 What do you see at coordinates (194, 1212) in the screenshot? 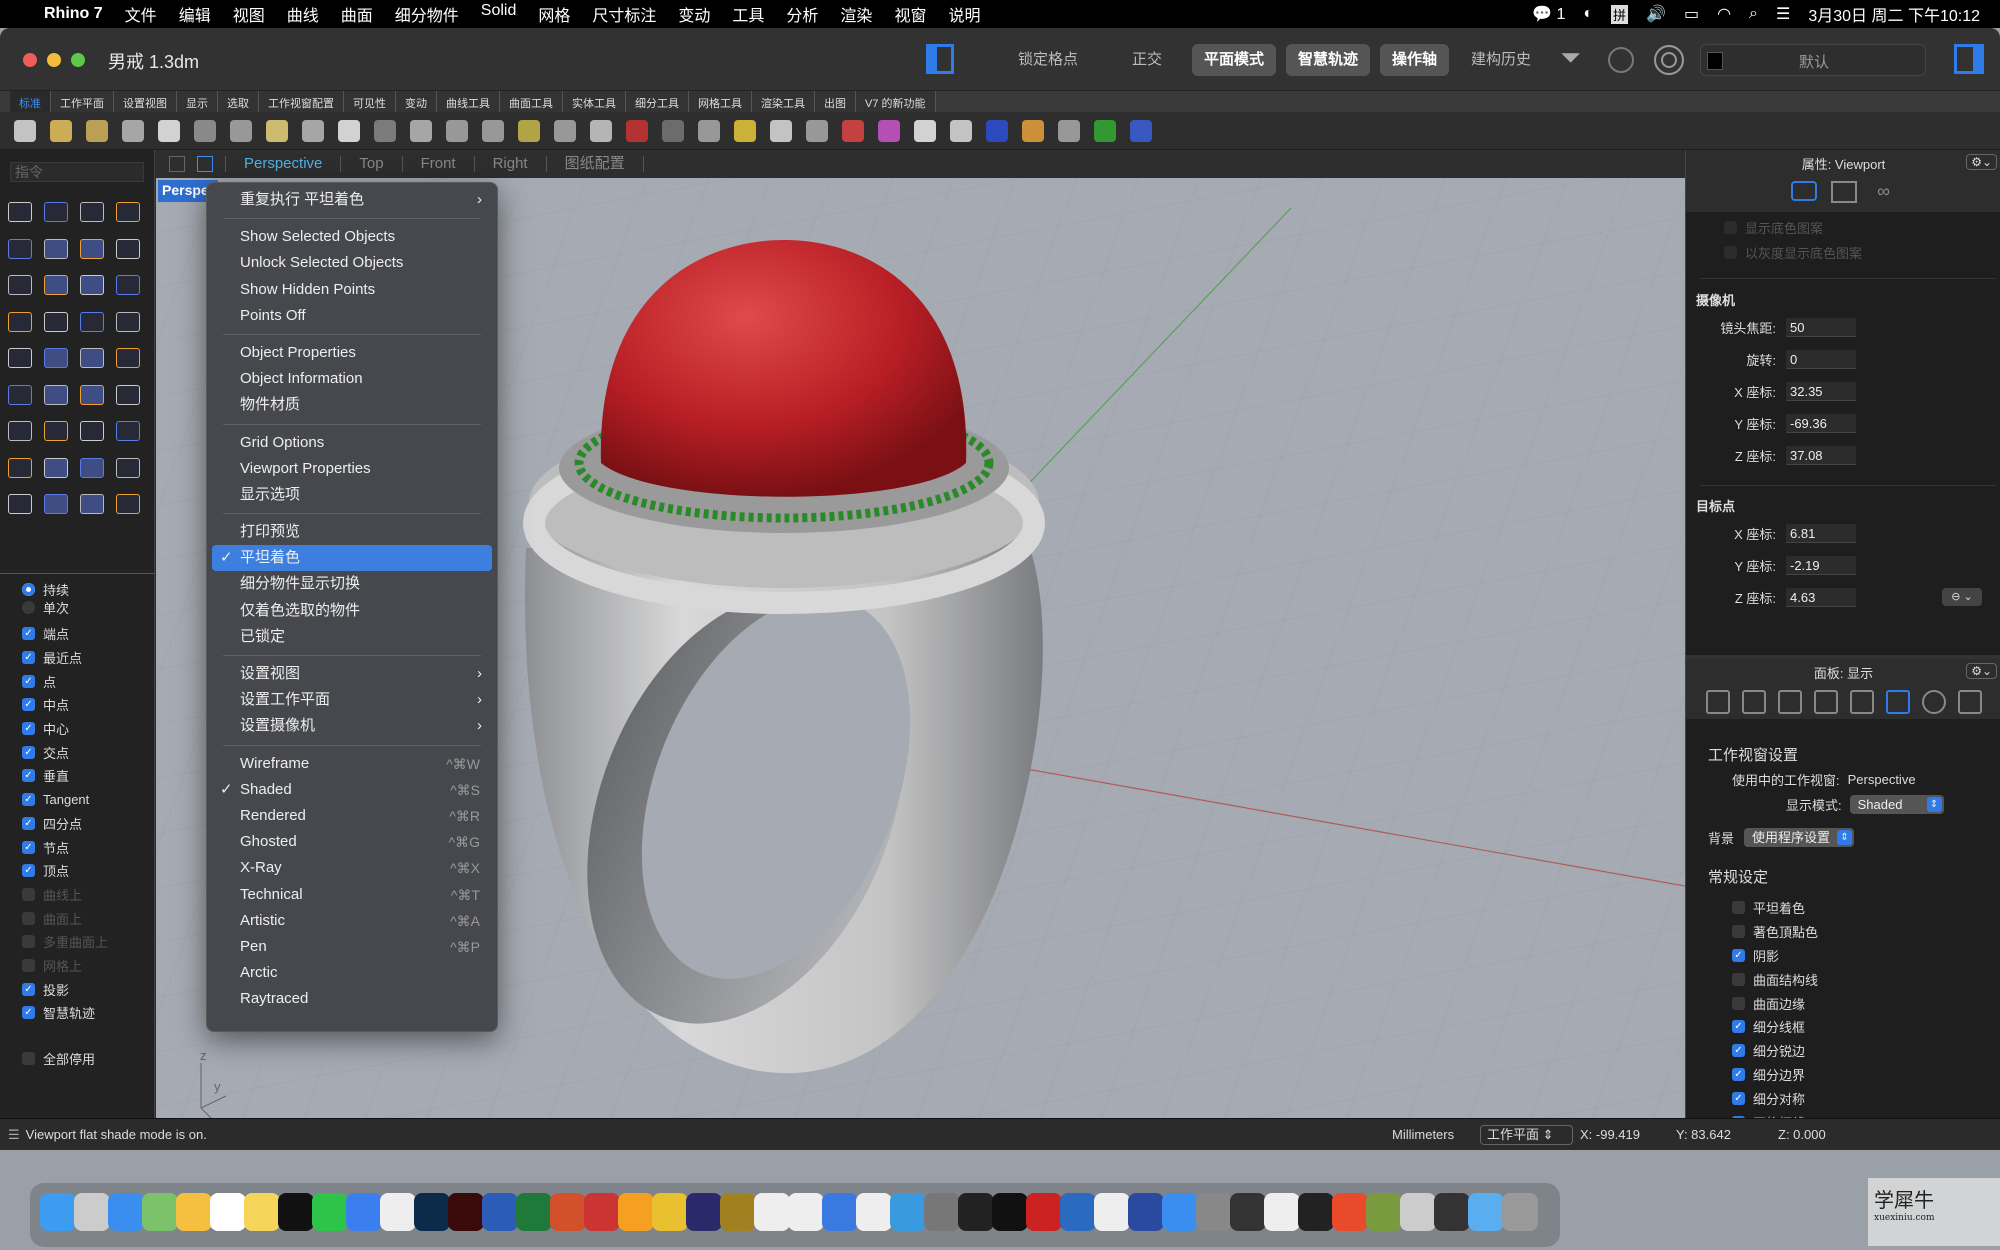
I see `dock-photos-icon` at bounding box center [194, 1212].